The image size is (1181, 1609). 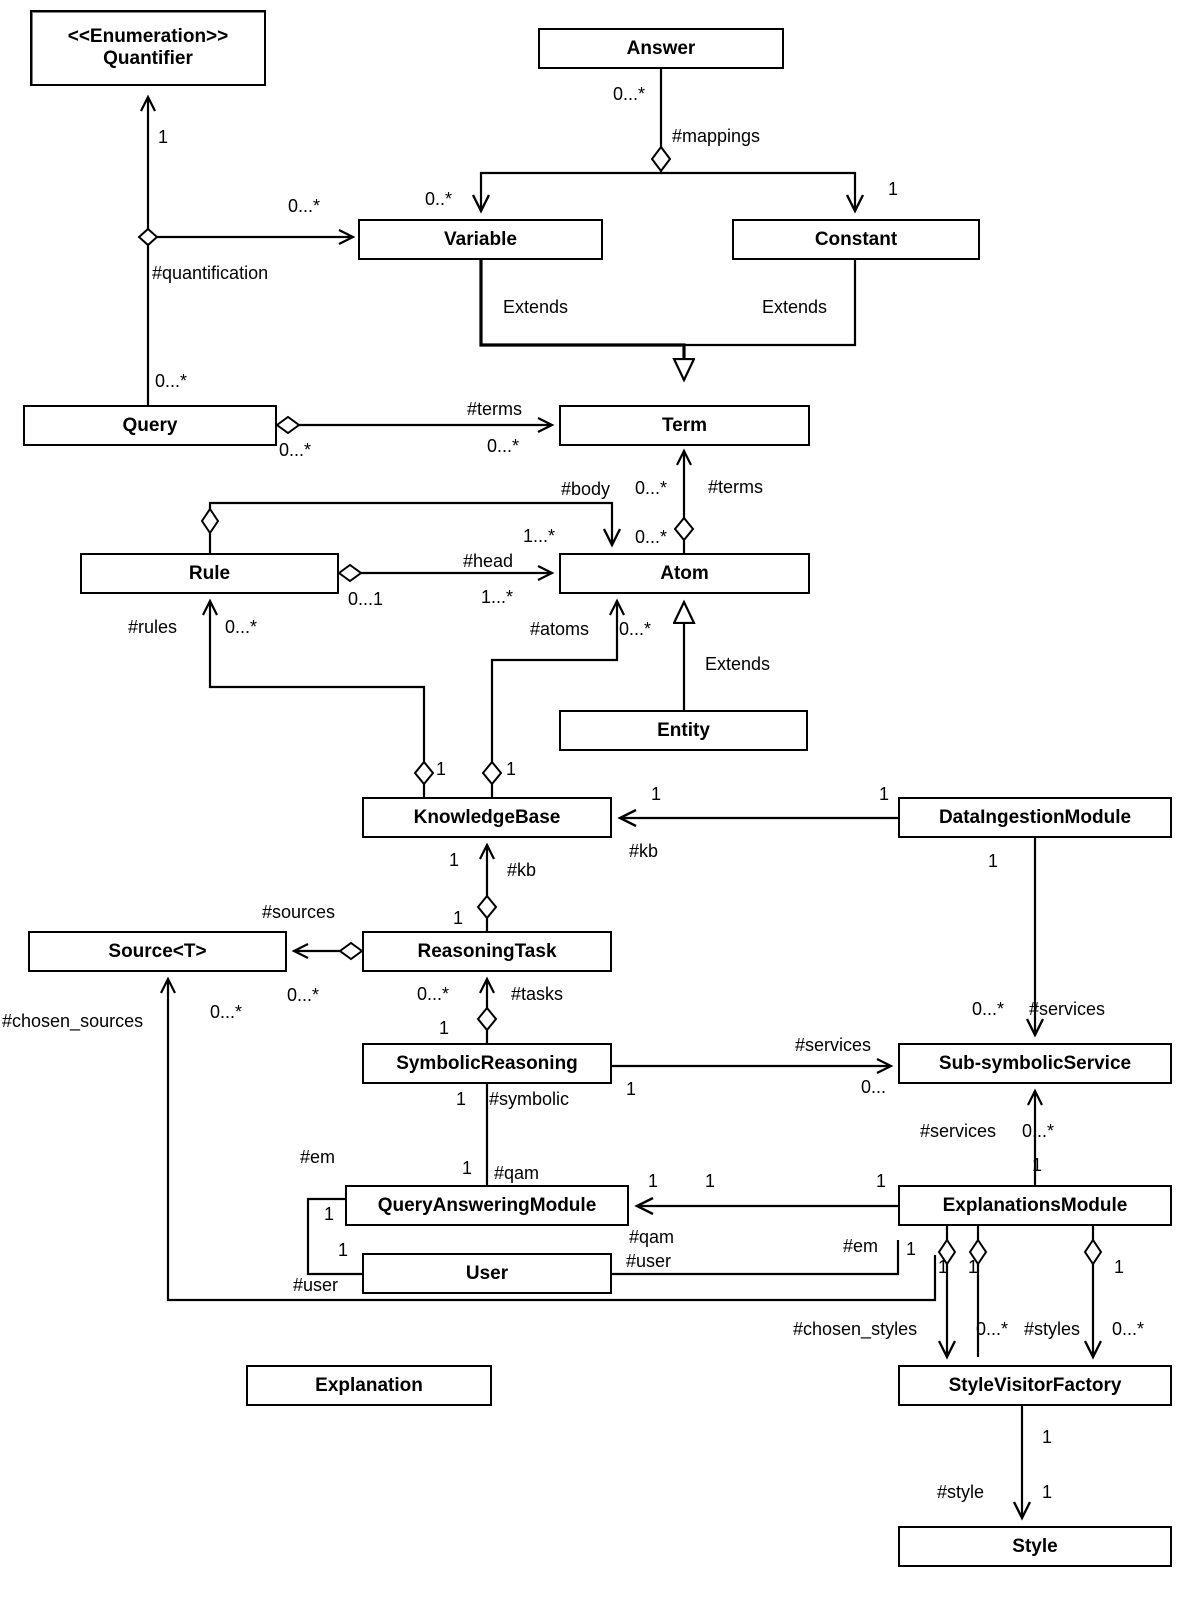 What do you see at coordinates (522, 870) in the screenshot?
I see `edge-label-kb-rt-role: #kb` at bounding box center [522, 870].